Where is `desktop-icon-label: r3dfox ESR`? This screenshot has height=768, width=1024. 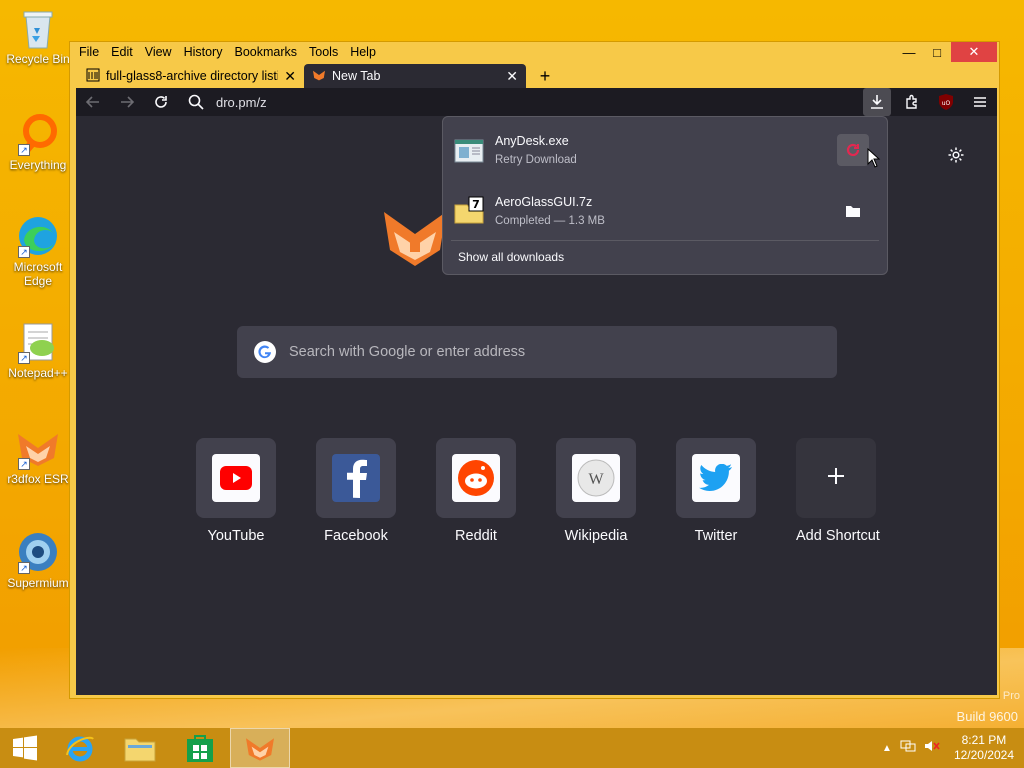 desktop-icon-label: r3dfox ESR is located at coordinates (38, 479).